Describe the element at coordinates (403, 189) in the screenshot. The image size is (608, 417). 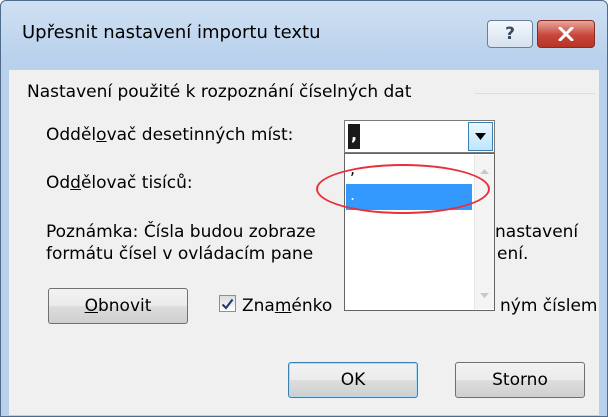
I see `highlight-ellipse` at that location.